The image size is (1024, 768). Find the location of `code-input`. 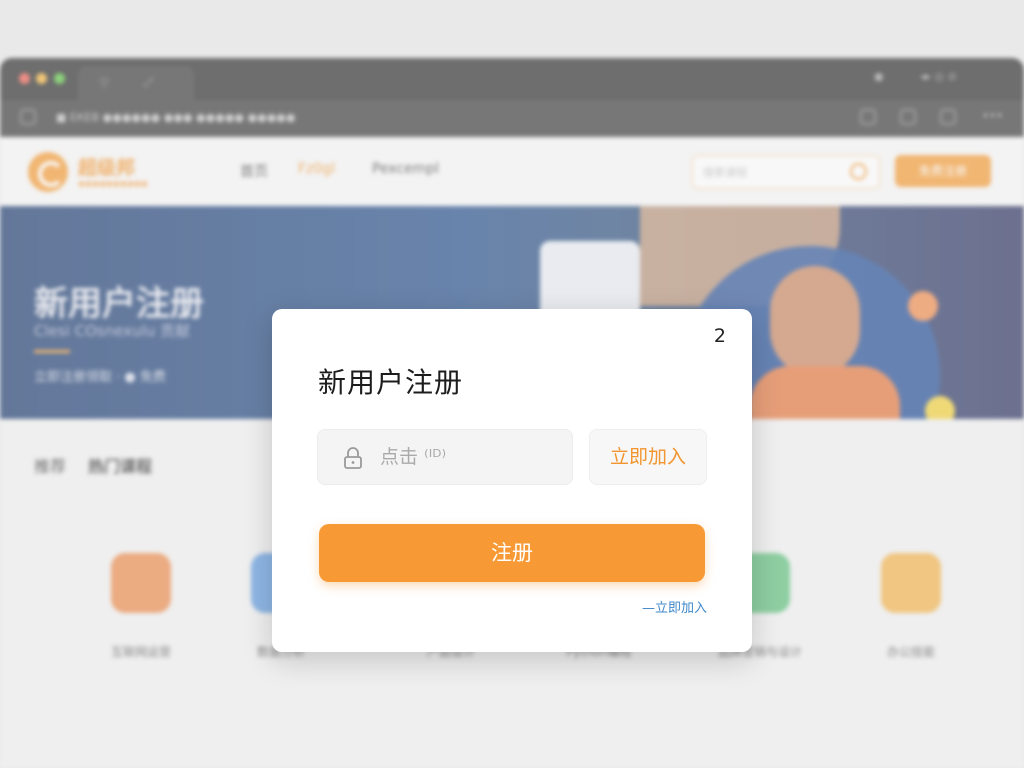

code-input is located at coordinates (470, 457).